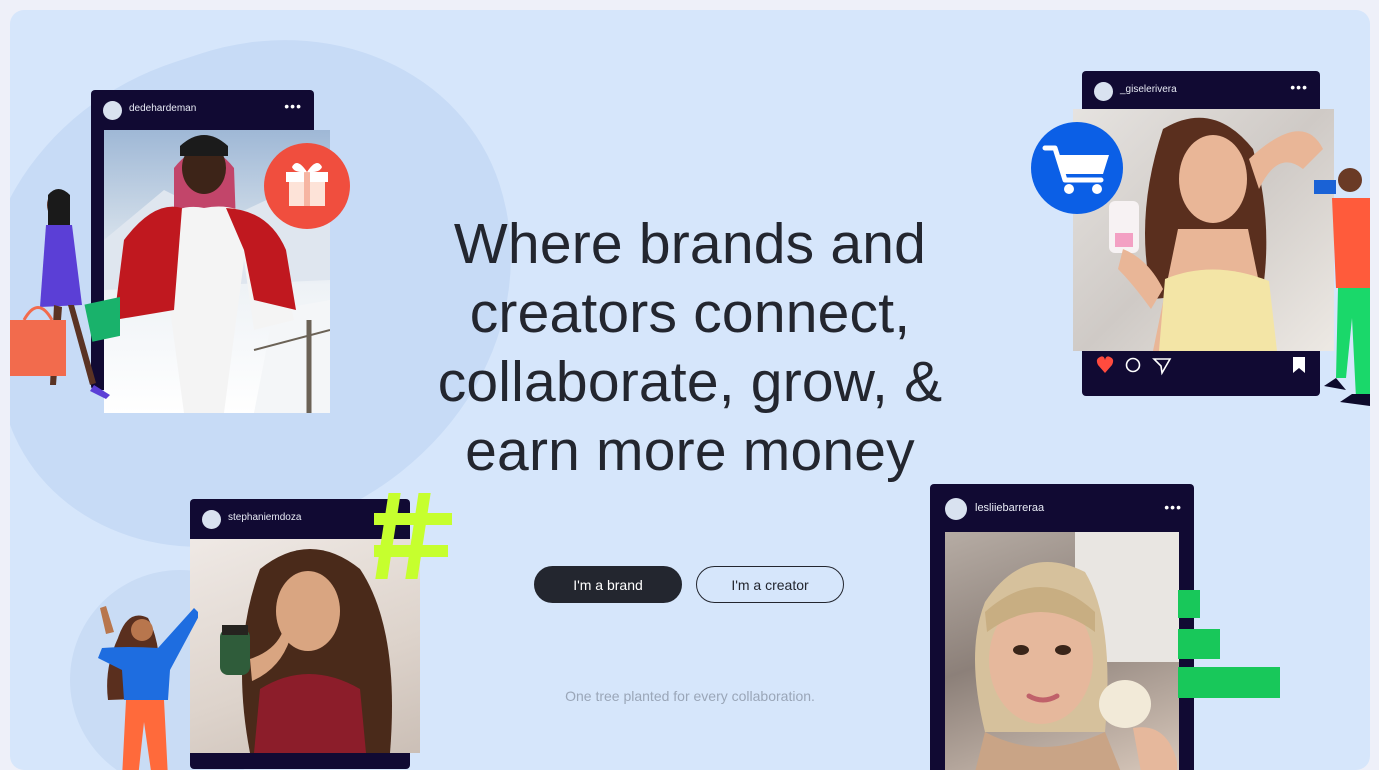 This screenshot has width=1379, height=770. Describe the element at coordinates (1200, 366) in the screenshot. I see `post-actions` at that location.